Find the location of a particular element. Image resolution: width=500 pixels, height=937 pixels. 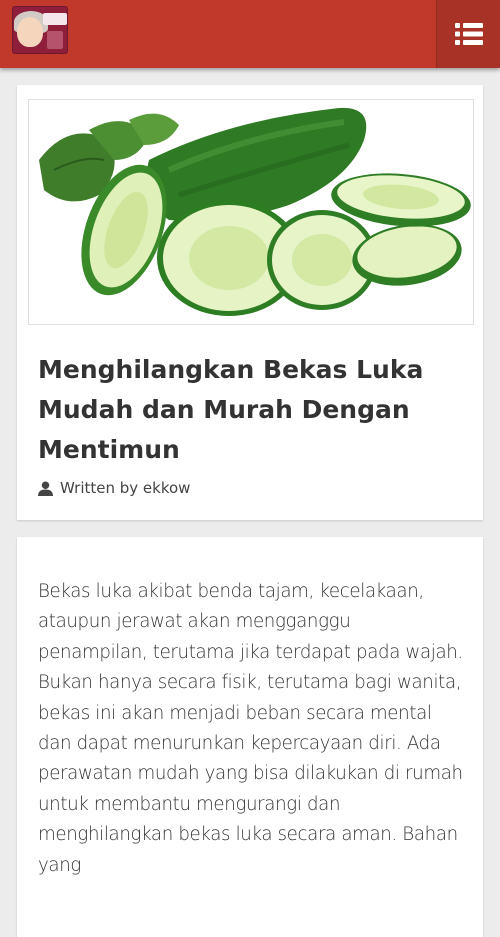

top-app-bar is located at coordinates (250, 34).